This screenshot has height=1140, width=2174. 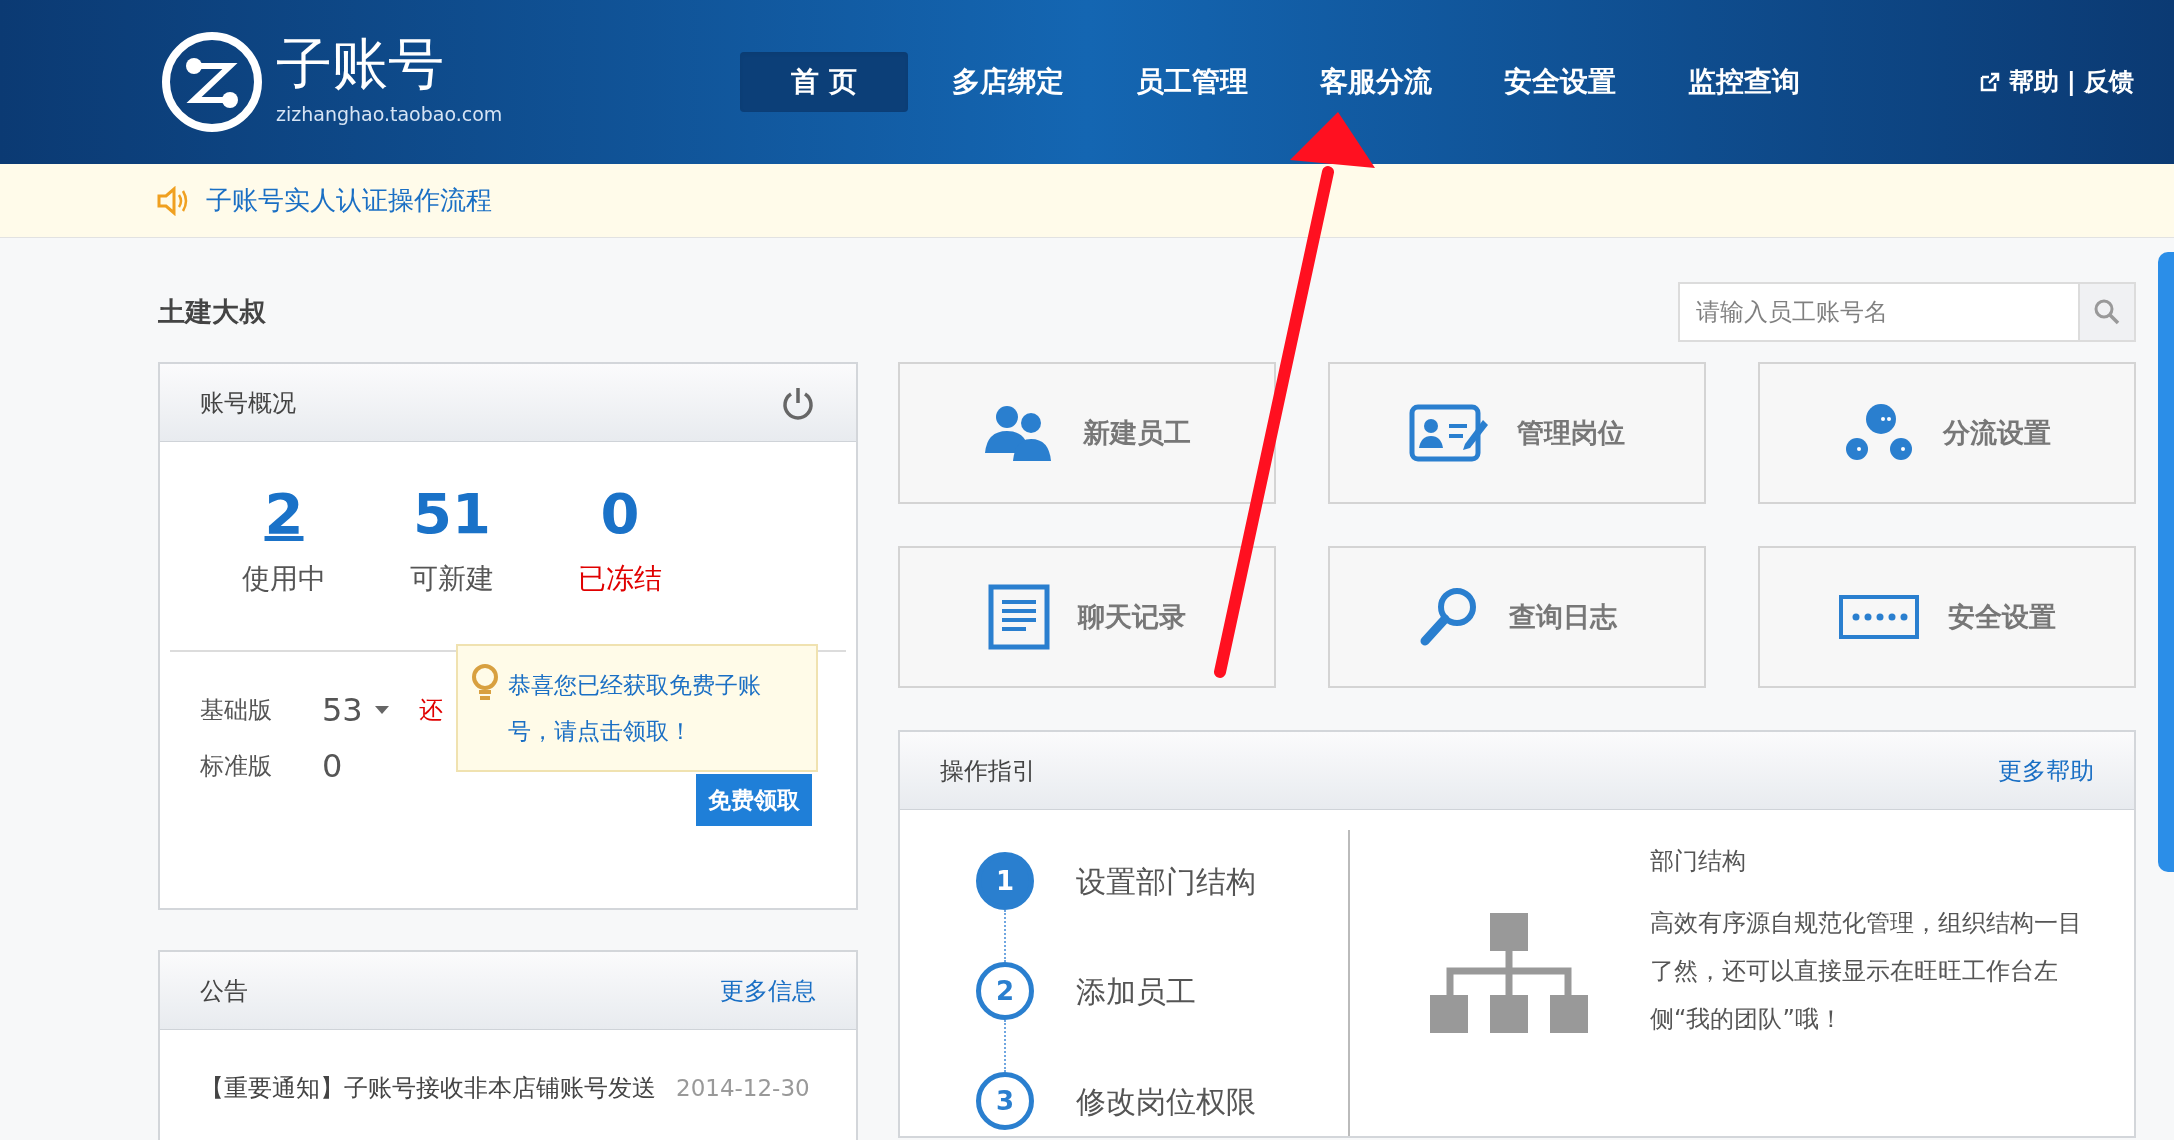 I want to click on tooltip-text: 恭喜您已经获取免费子账号，请点击领取！, so click(x=635, y=708).